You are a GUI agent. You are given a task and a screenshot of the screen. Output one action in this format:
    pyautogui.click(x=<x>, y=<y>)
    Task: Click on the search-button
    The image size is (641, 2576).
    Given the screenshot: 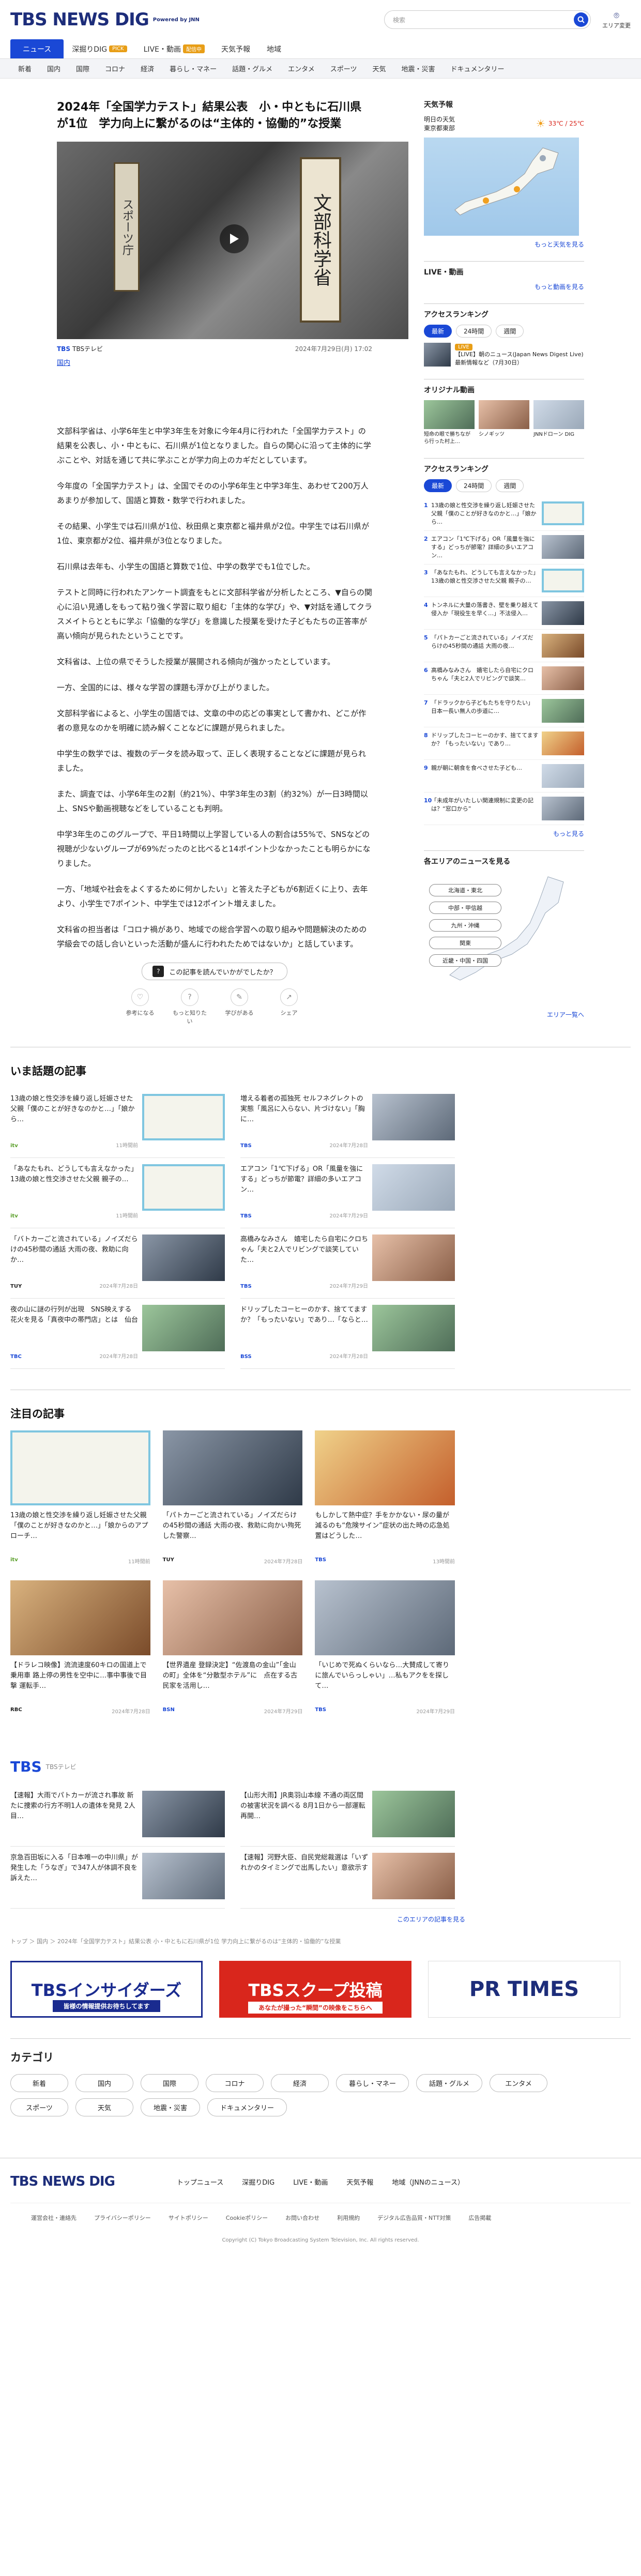 What is the action you would take?
    pyautogui.click(x=581, y=19)
    